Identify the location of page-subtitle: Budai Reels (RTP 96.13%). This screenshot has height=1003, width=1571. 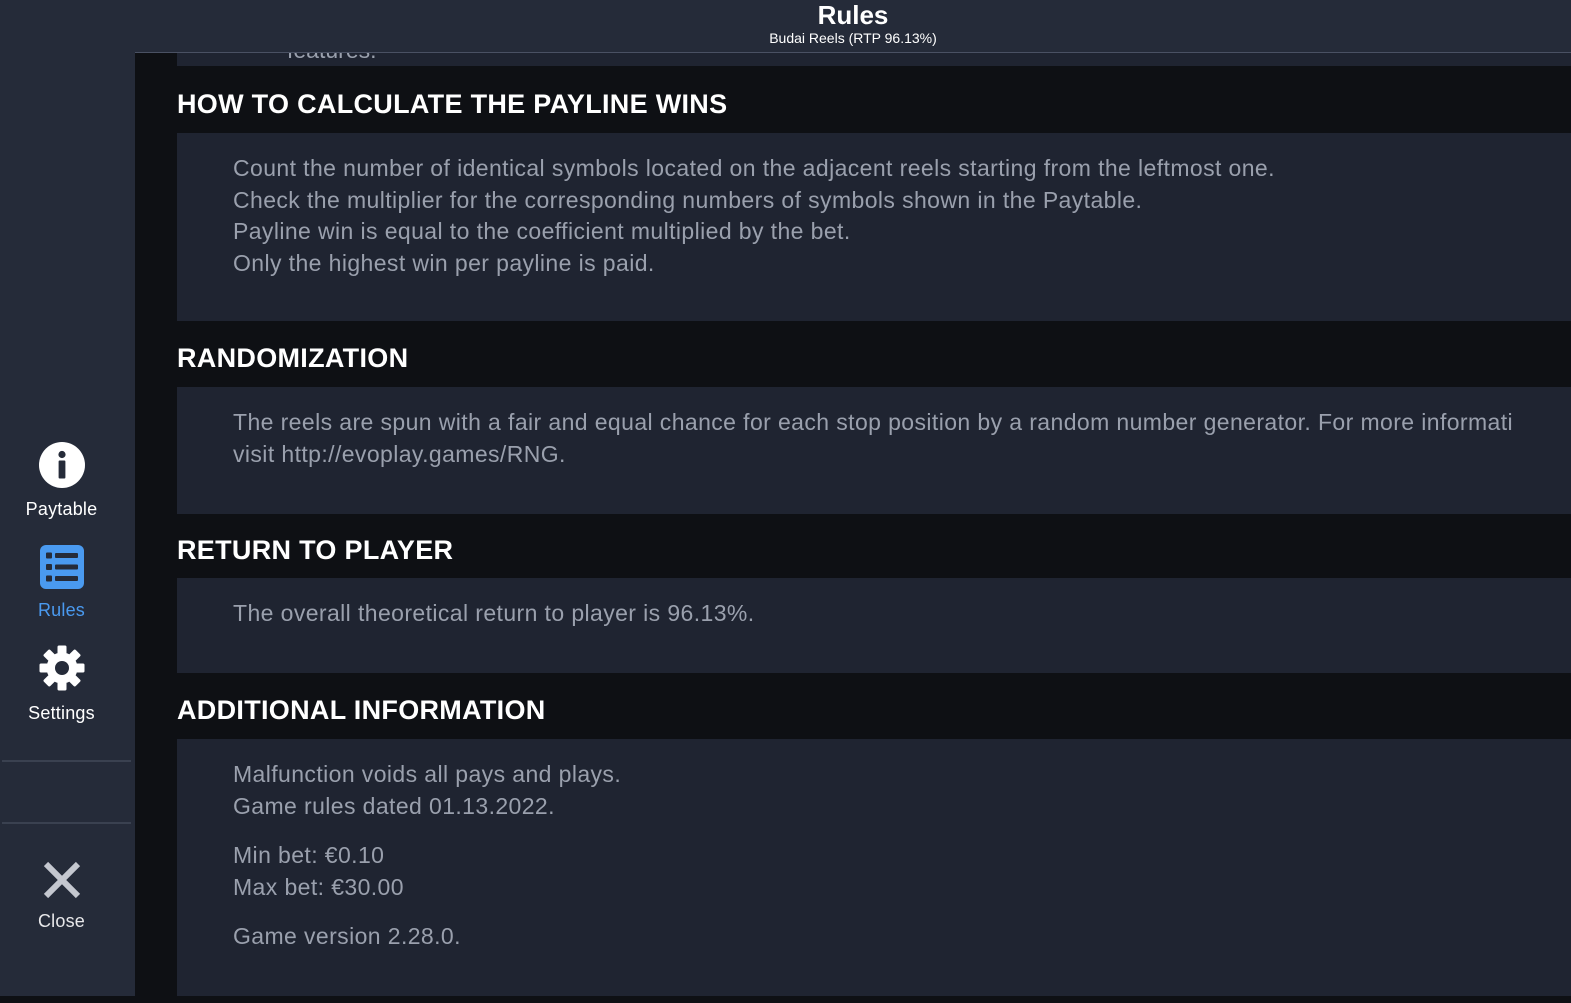
(853, 38).